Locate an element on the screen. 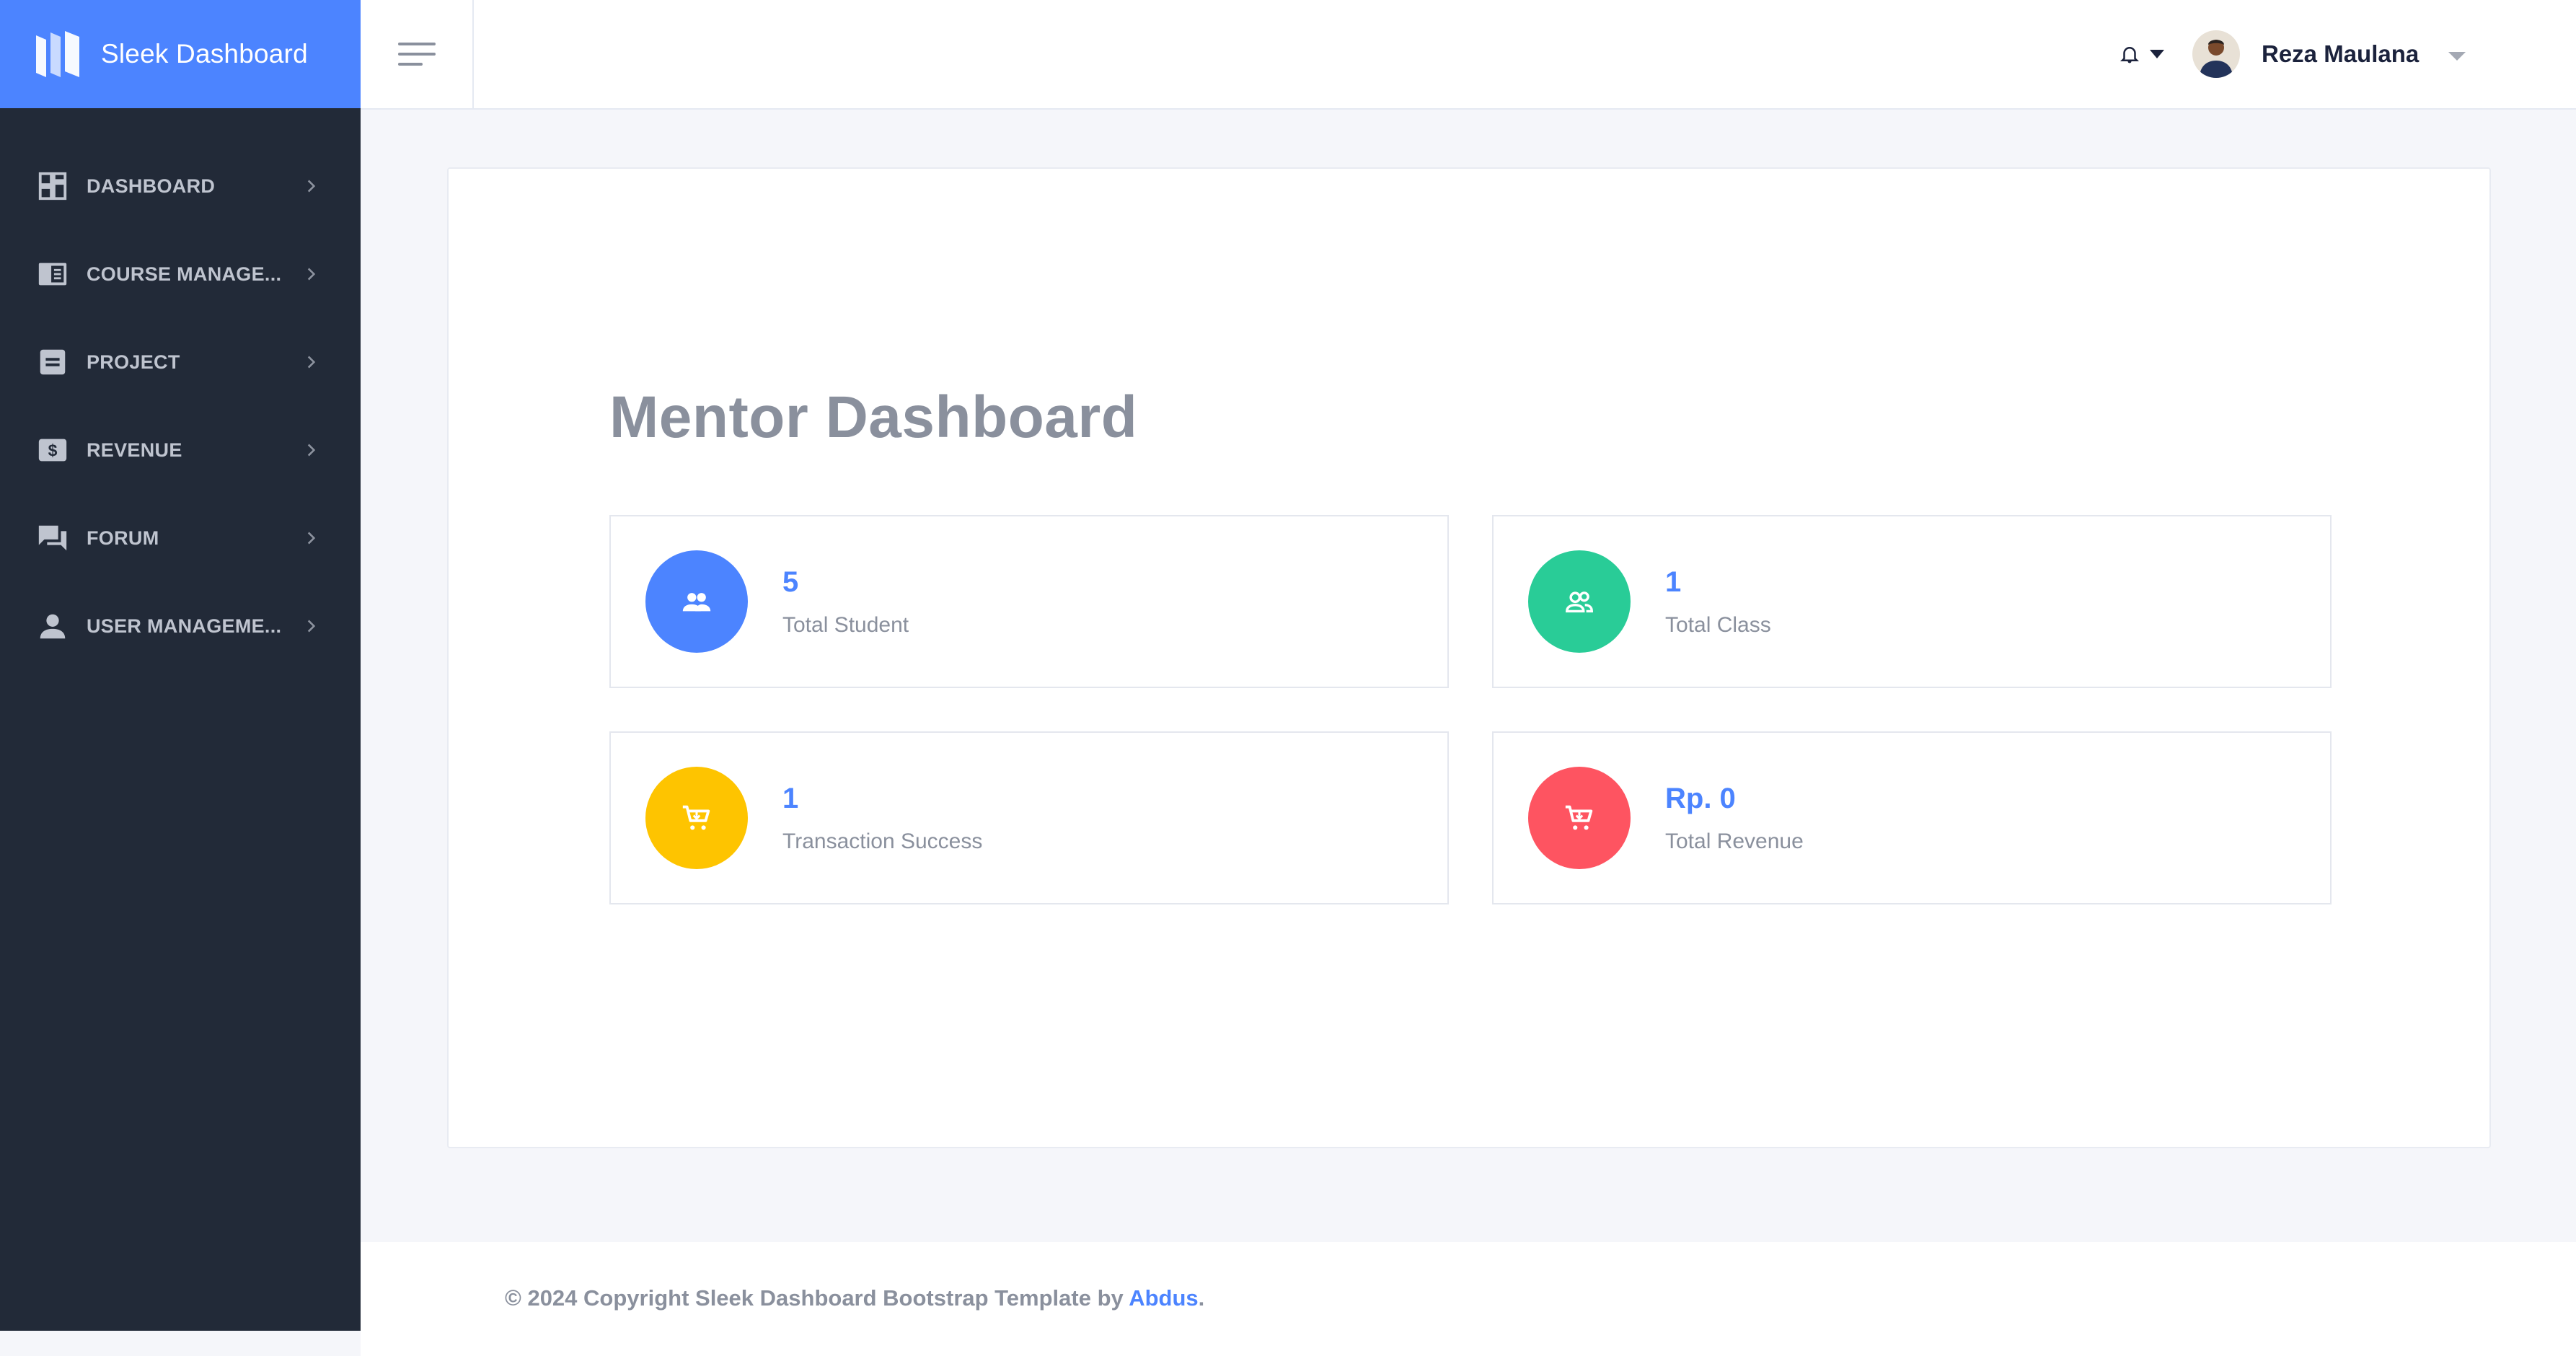  stat-card-total-revenue: Rp. 0 Total Revenue is located at coordinates (1912, 817).